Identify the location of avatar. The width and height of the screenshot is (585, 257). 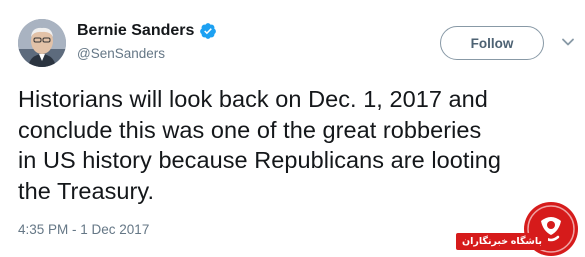
(42, 43).